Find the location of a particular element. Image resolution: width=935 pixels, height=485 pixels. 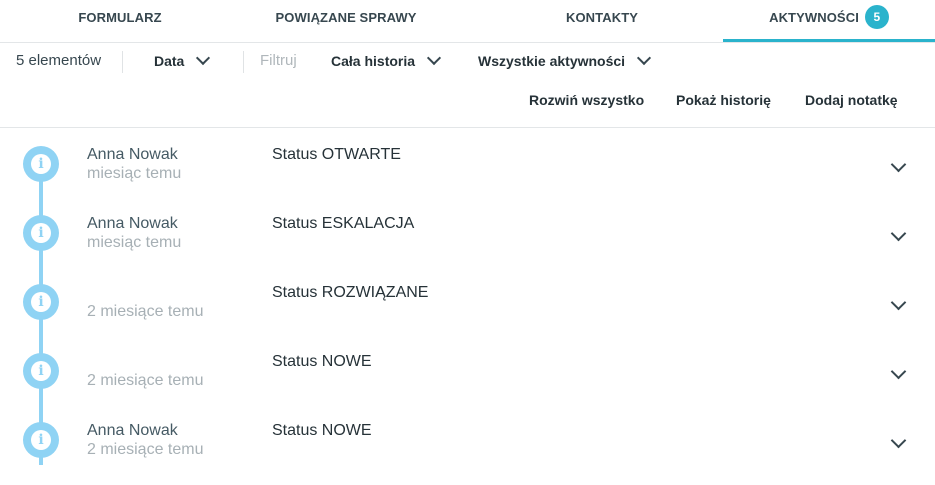

activity-count-badge: 5 is located at coordinates (876, 17).